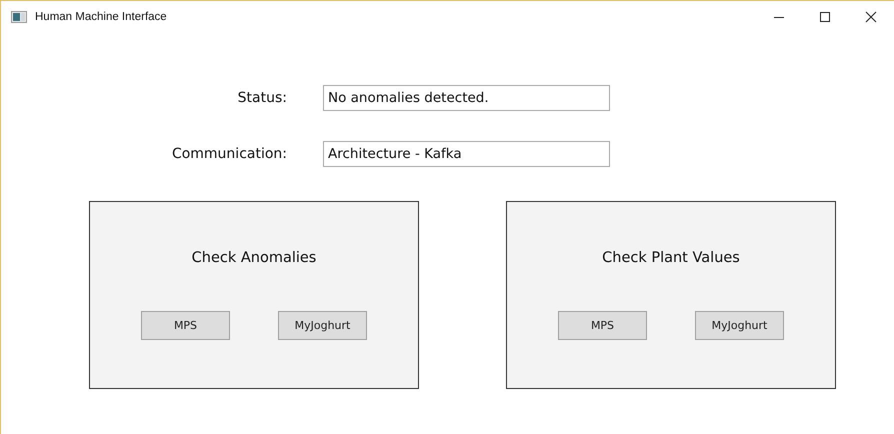 The height and width of the screenshot is (434, 894). I want to click on field-label: Communication:, so click(228, 154).